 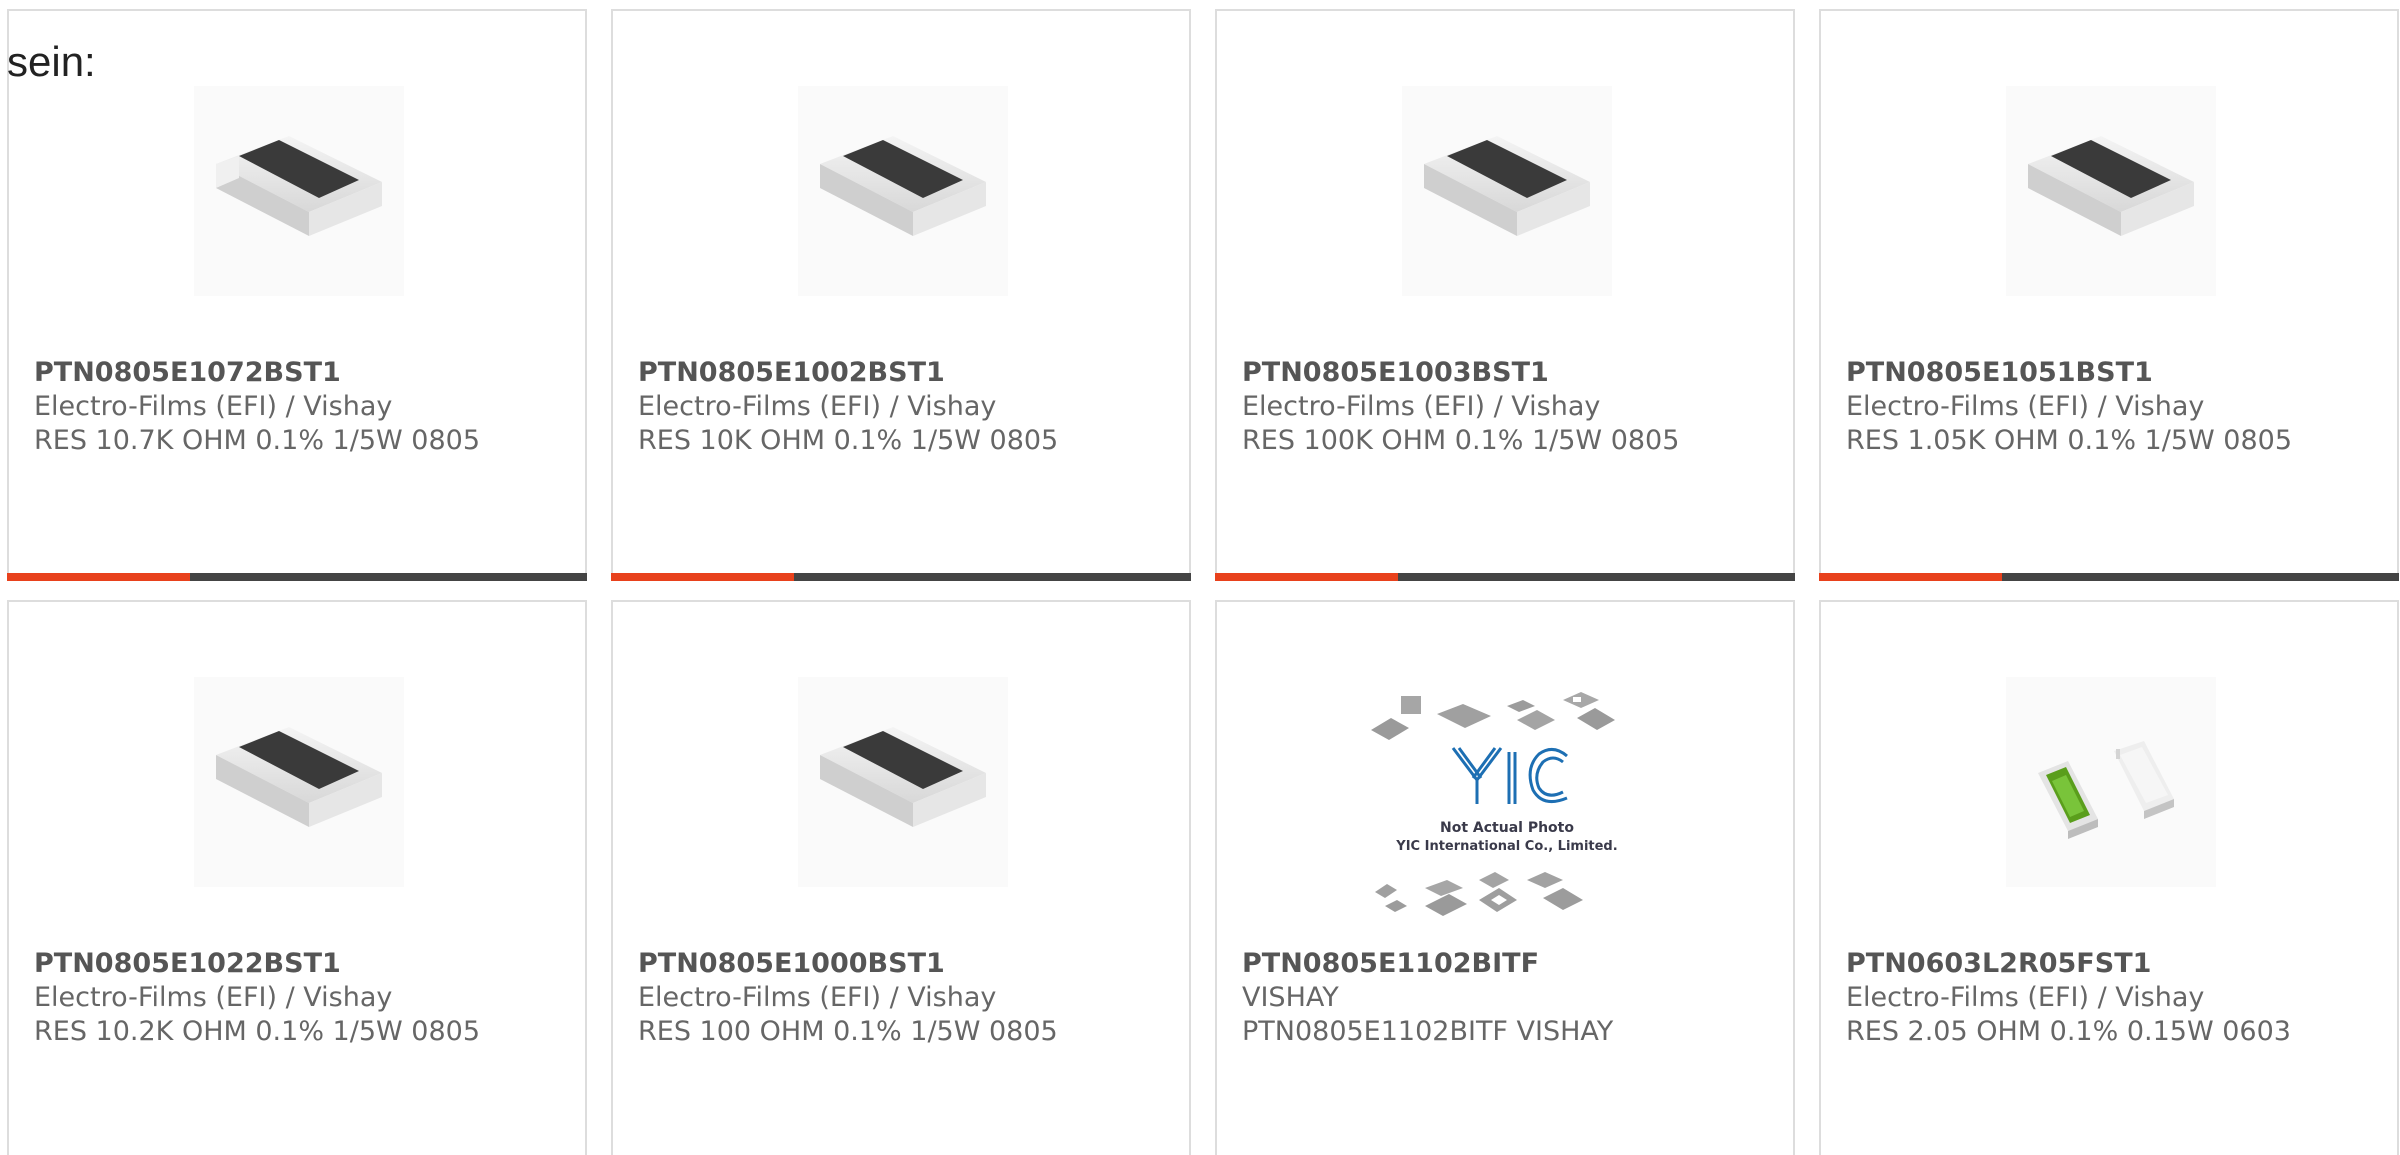 What do you see at coordinates (2069, 440) in the screenshot?
I see `description: RES 1.05K OHM 0.1% 1/5W 0805` at bounding box center [2069, 440].